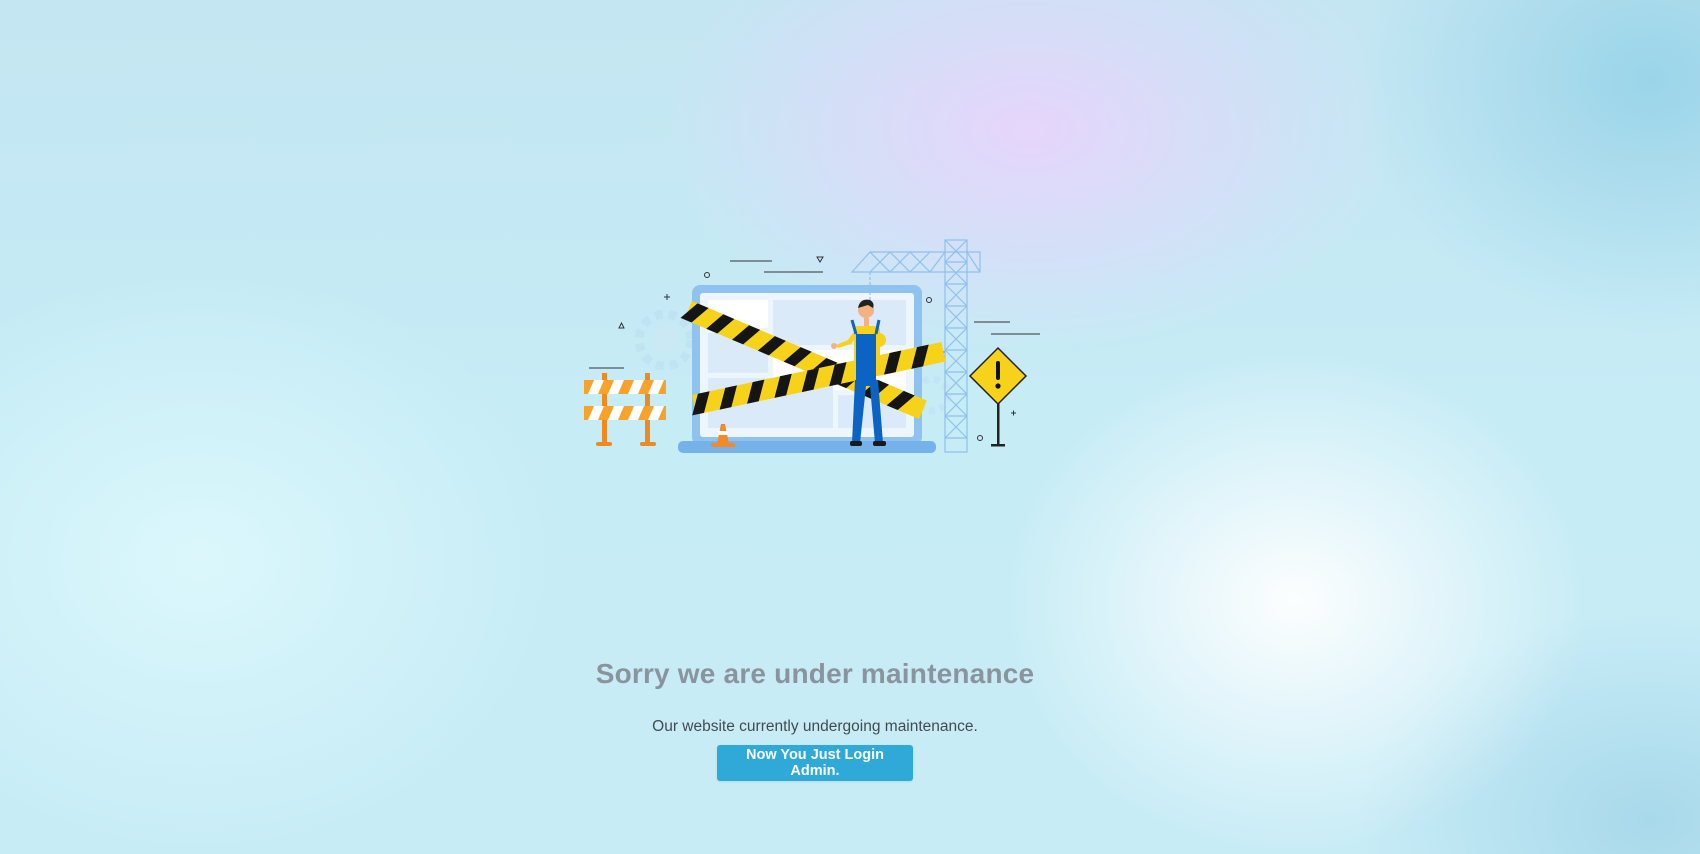  What do you see at coordinates (998, 396) in the screenshot?
I see `warning-sign-icon` at bounding box center [998, 396].